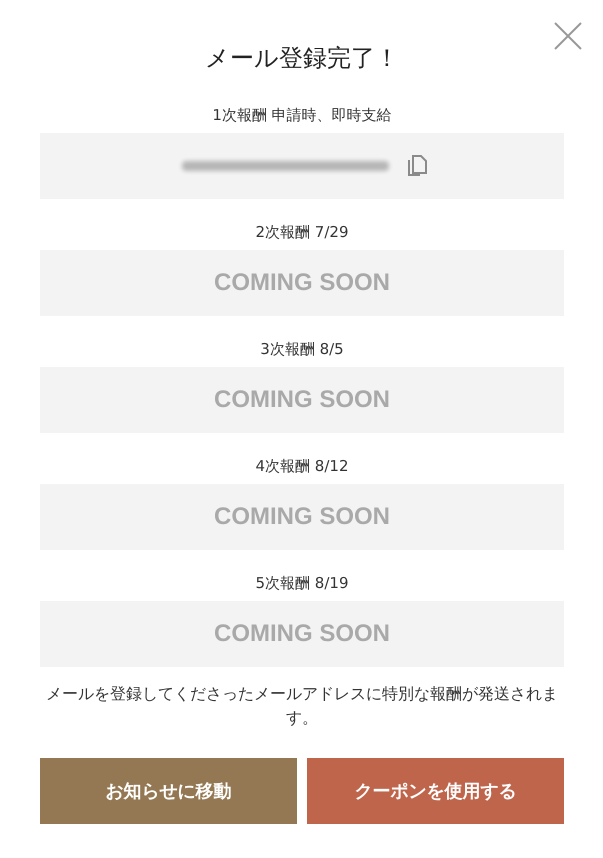  I want to click on reward-label: 5次報酬 8/19, so click(302, 583).